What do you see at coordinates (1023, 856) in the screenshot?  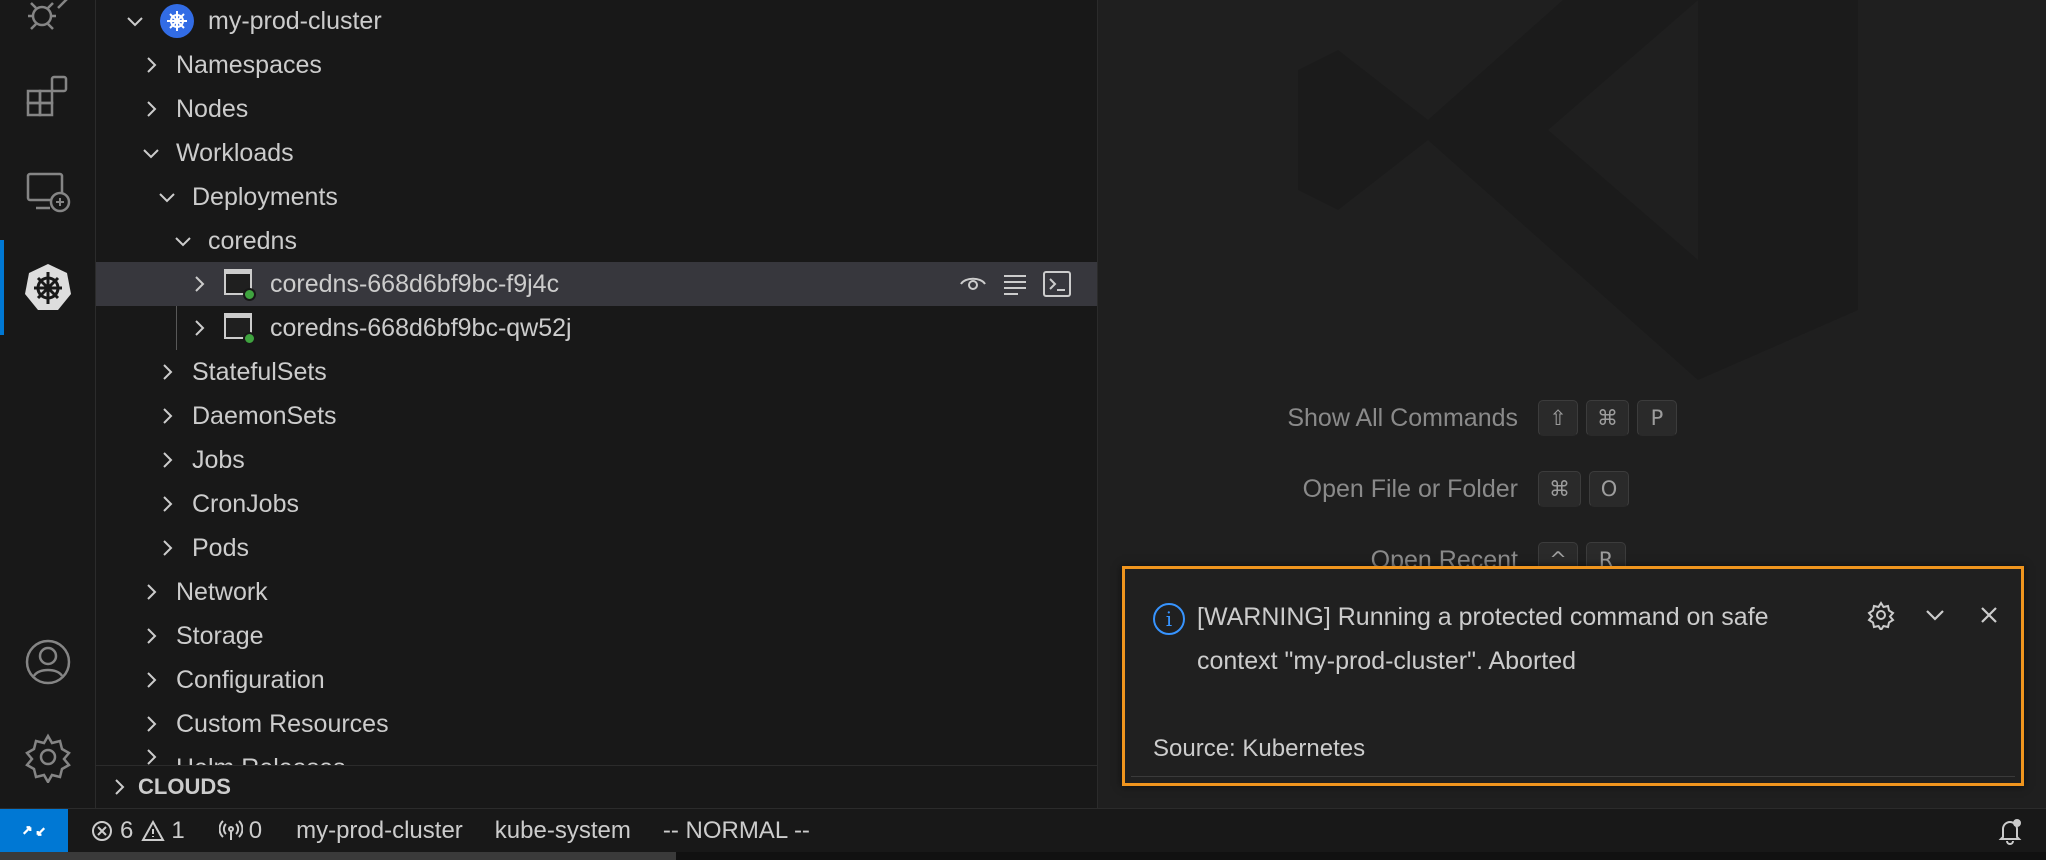 I see `window-bottom-edge` at bounding box center [1023, 856].